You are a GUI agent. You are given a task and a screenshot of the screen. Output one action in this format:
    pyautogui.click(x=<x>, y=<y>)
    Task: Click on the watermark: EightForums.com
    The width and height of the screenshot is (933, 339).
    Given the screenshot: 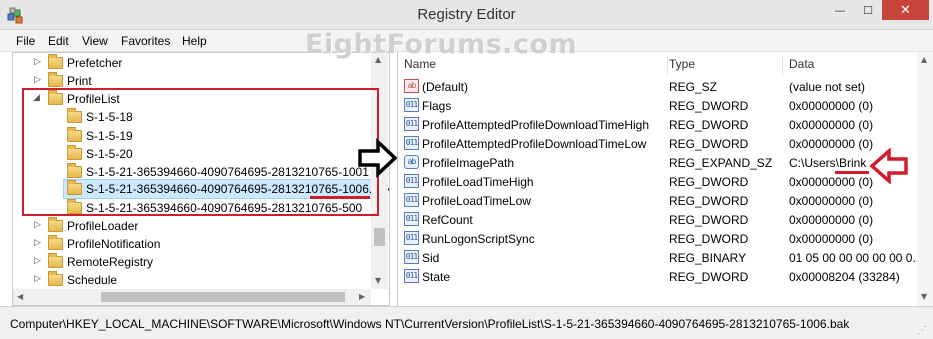 What is the action you would take?
    pyautogui.click(x=441, y=44)
    